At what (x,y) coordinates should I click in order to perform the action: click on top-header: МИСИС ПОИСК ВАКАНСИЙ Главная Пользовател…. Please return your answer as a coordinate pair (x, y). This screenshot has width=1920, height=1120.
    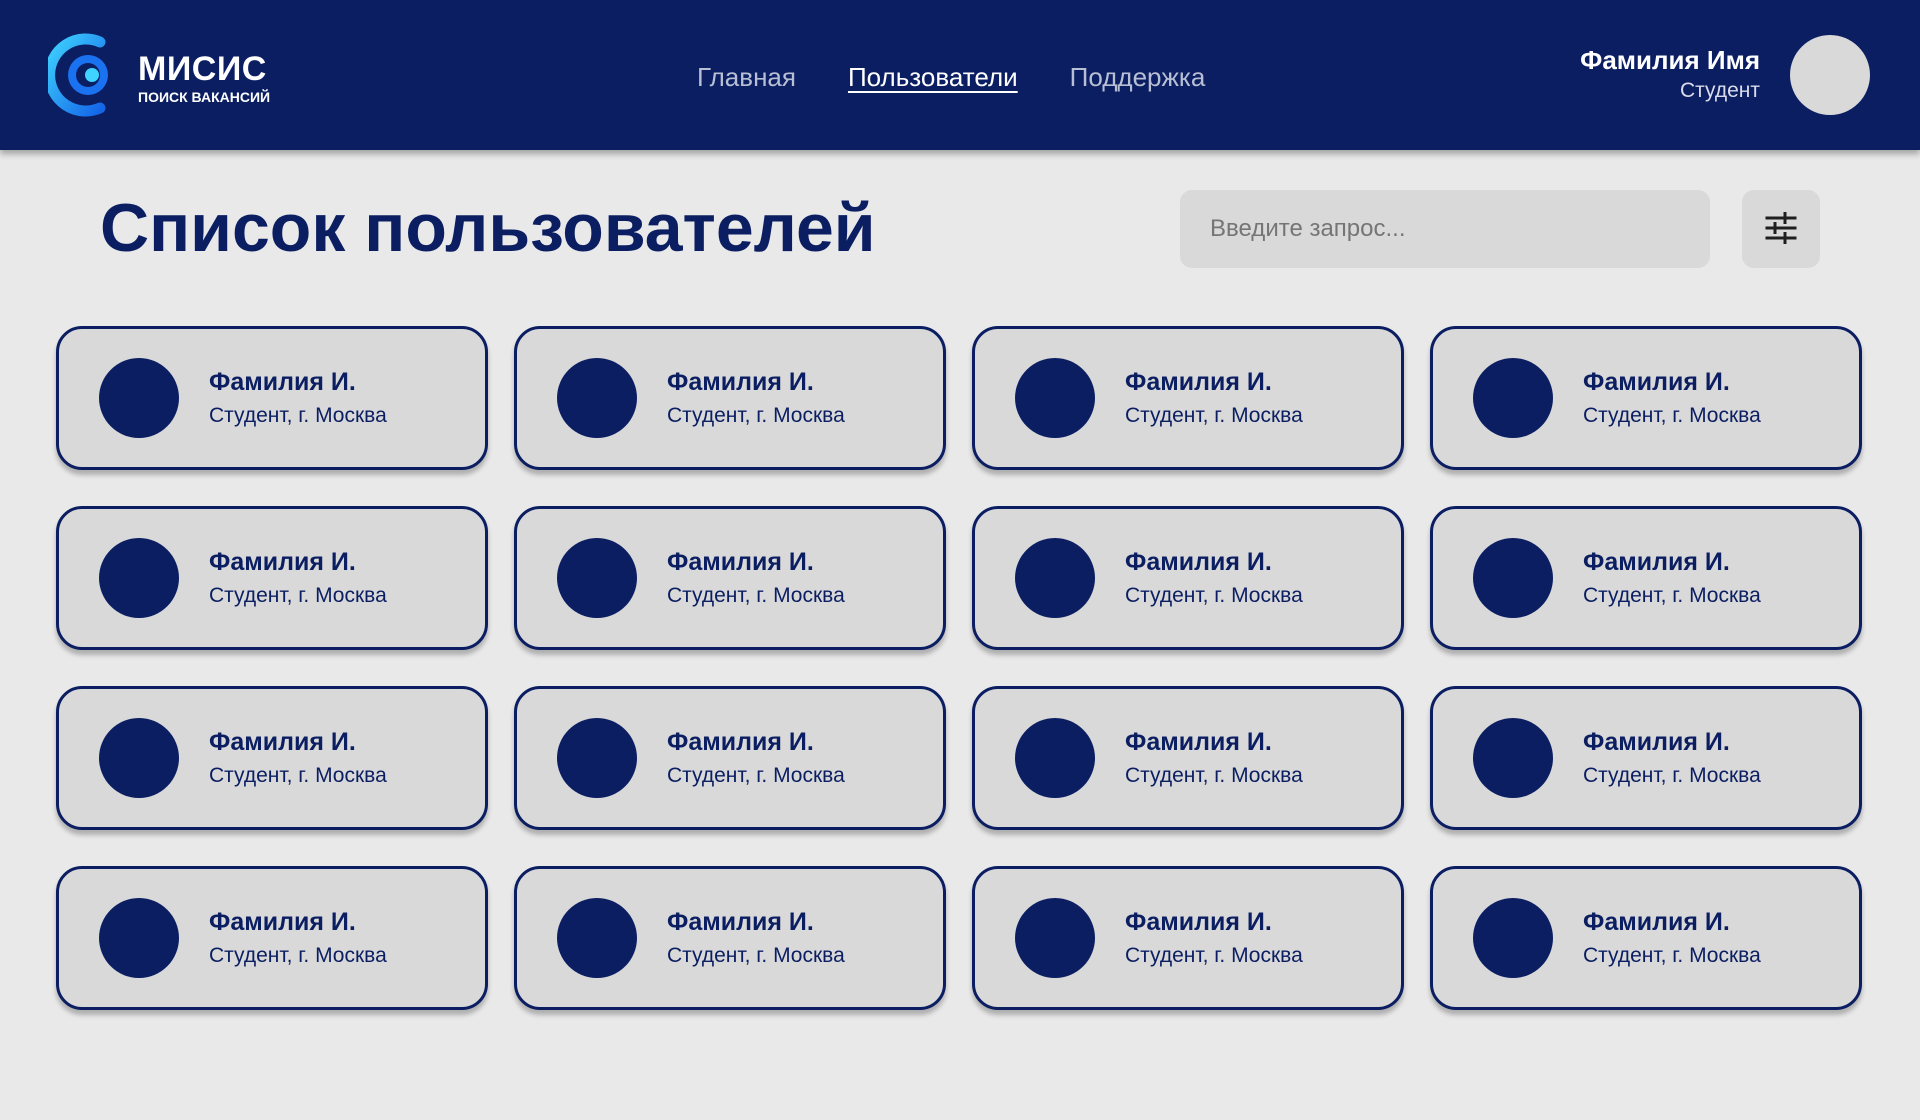
    Looking at the image, I should click on (960, 75).